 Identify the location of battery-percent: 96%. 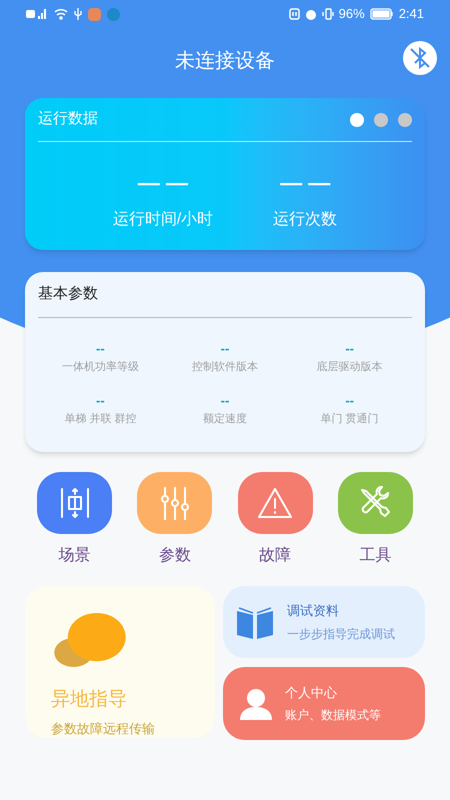
(351, 14).